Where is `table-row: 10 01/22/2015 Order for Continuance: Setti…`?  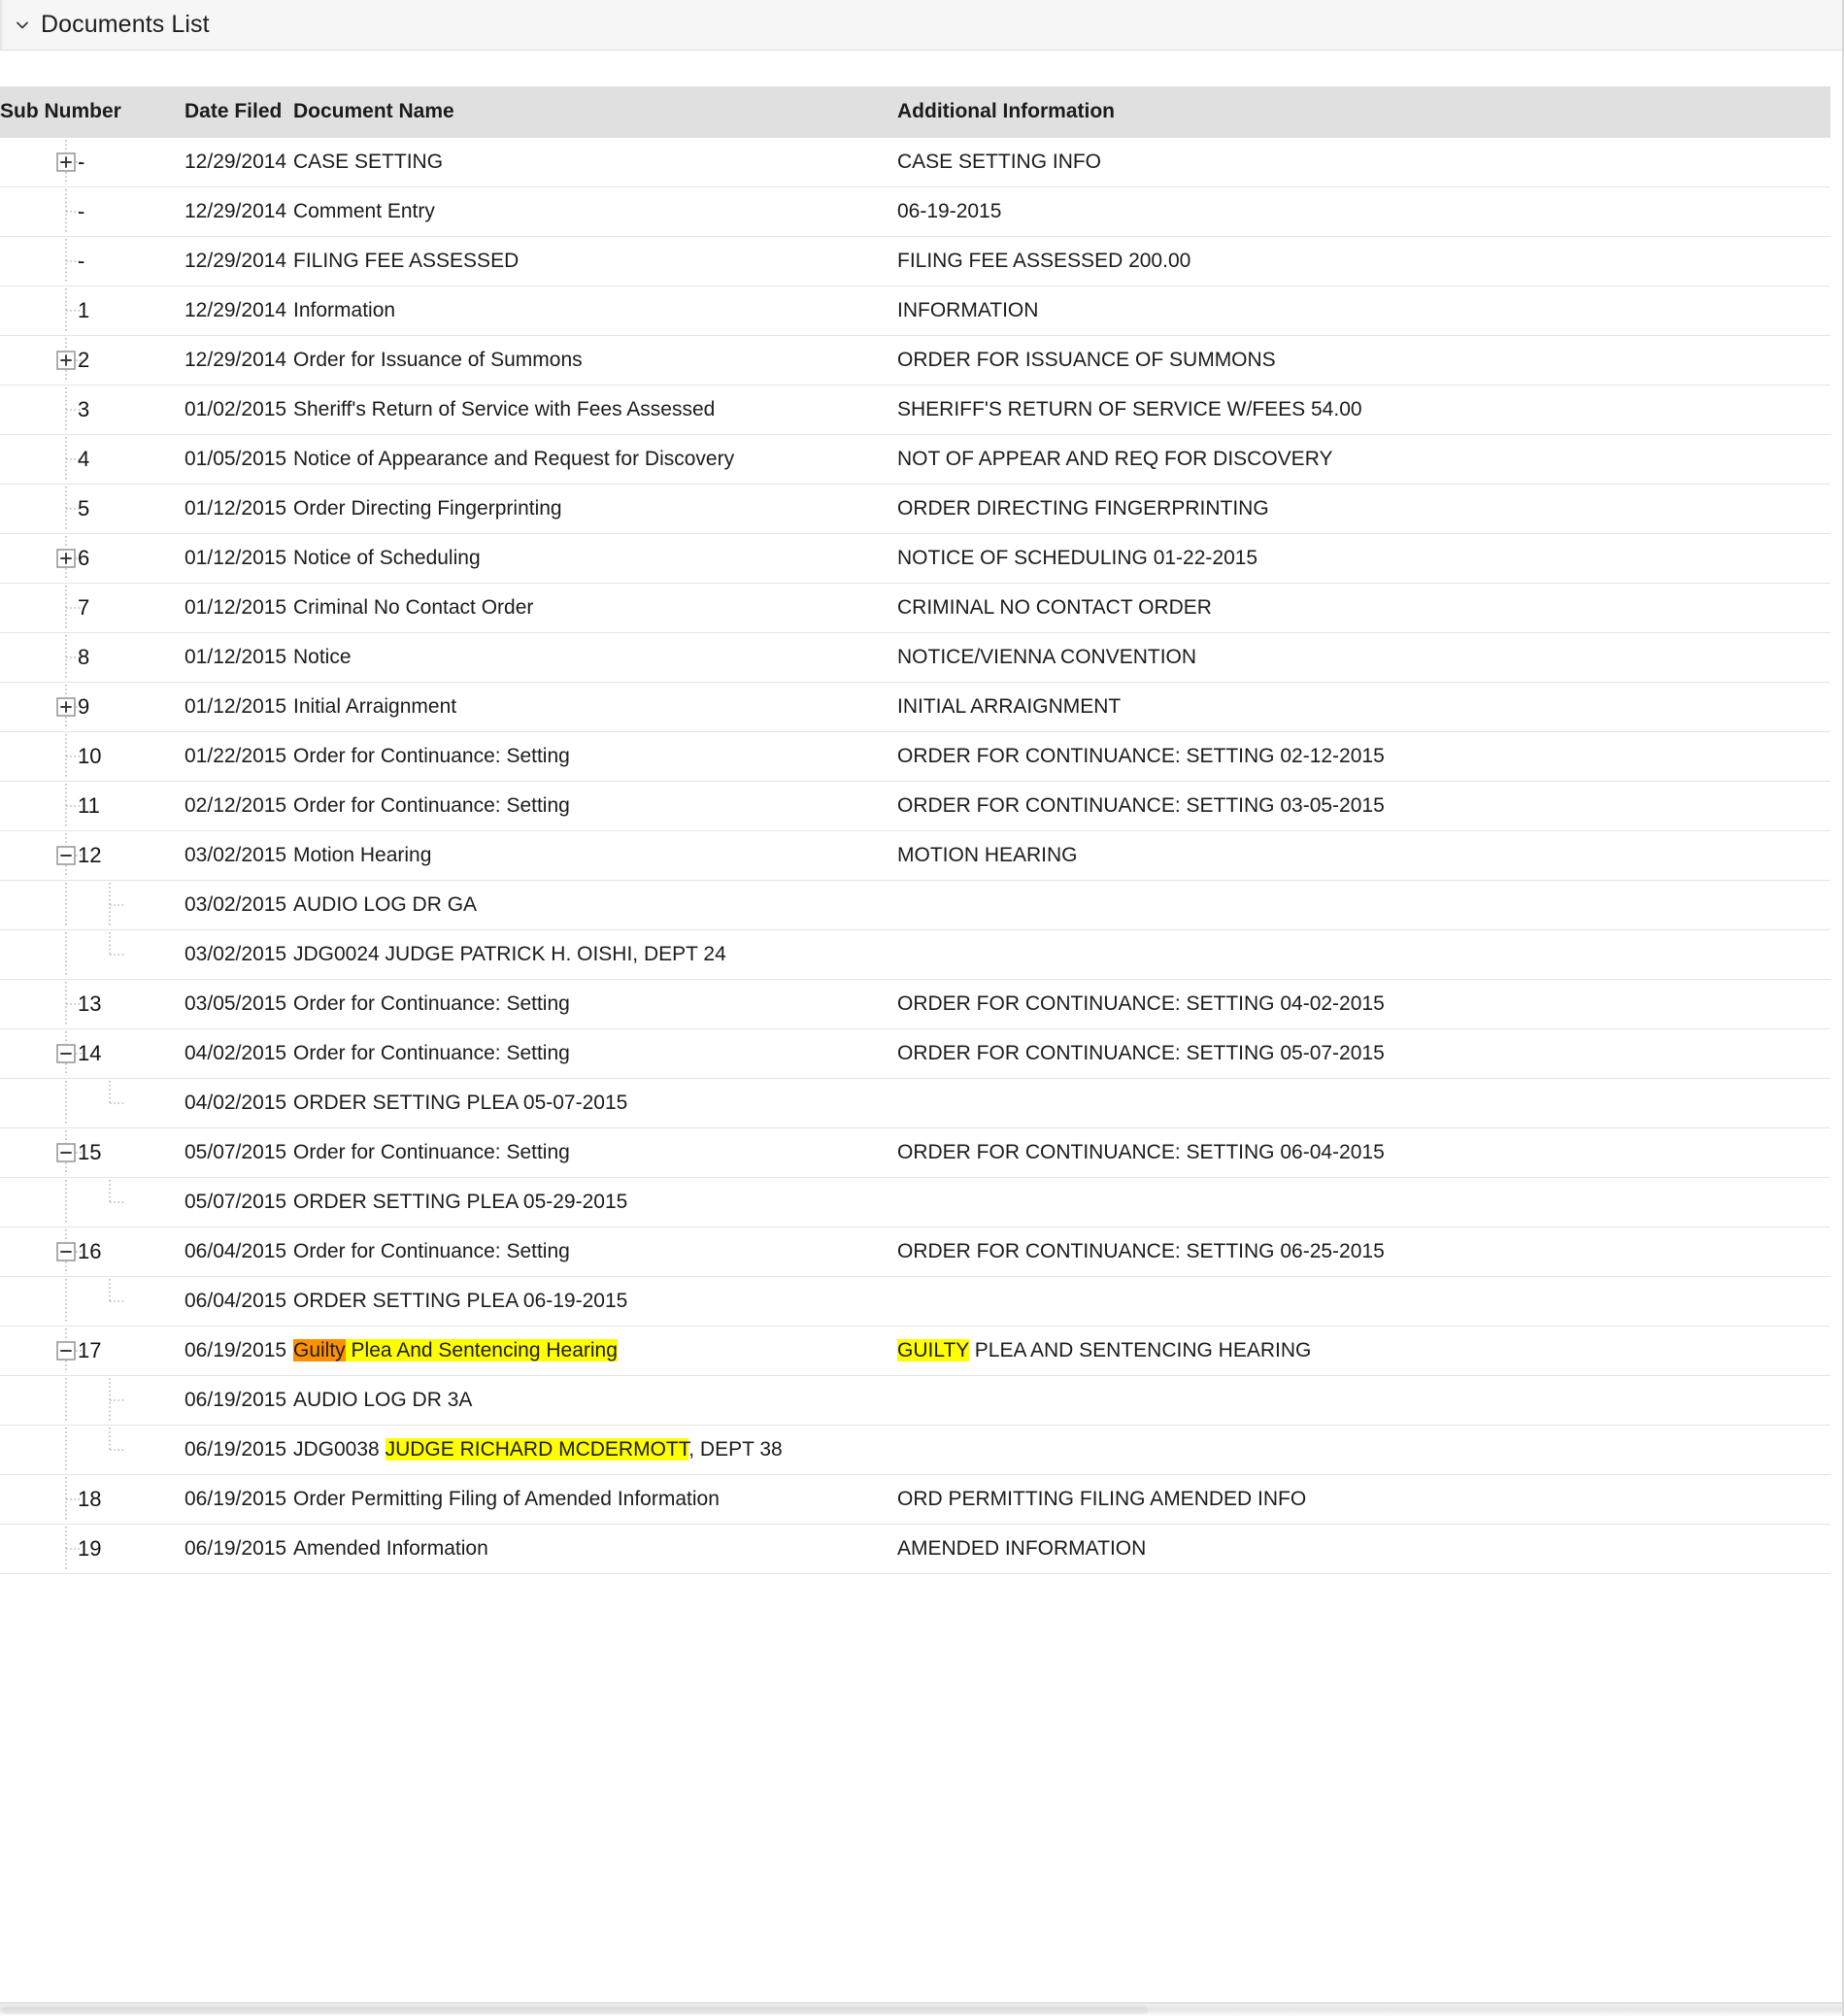 table-row: 10 01/22/2015 Order for Continuance: Setti… is located at coordinates (915, 756).